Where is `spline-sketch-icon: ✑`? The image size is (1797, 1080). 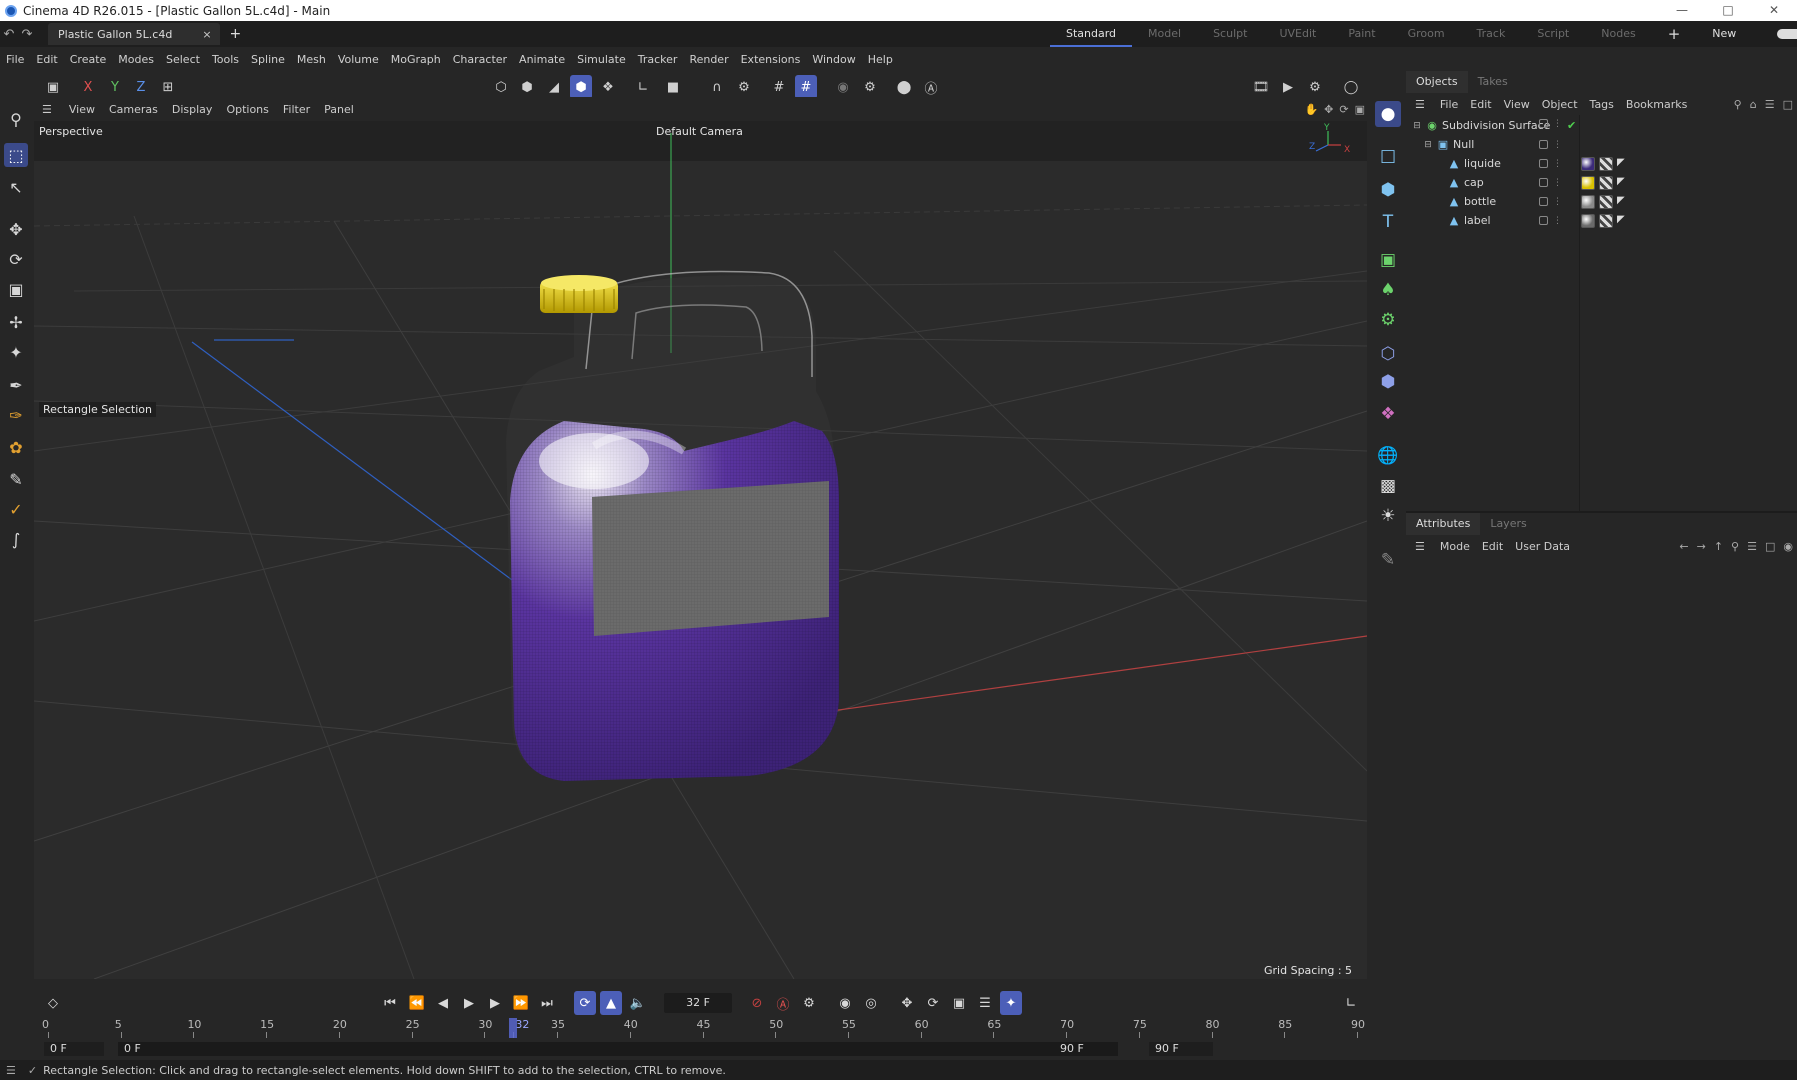
spline-sketch-icon: ✑ is located at coordinates (16, 415).